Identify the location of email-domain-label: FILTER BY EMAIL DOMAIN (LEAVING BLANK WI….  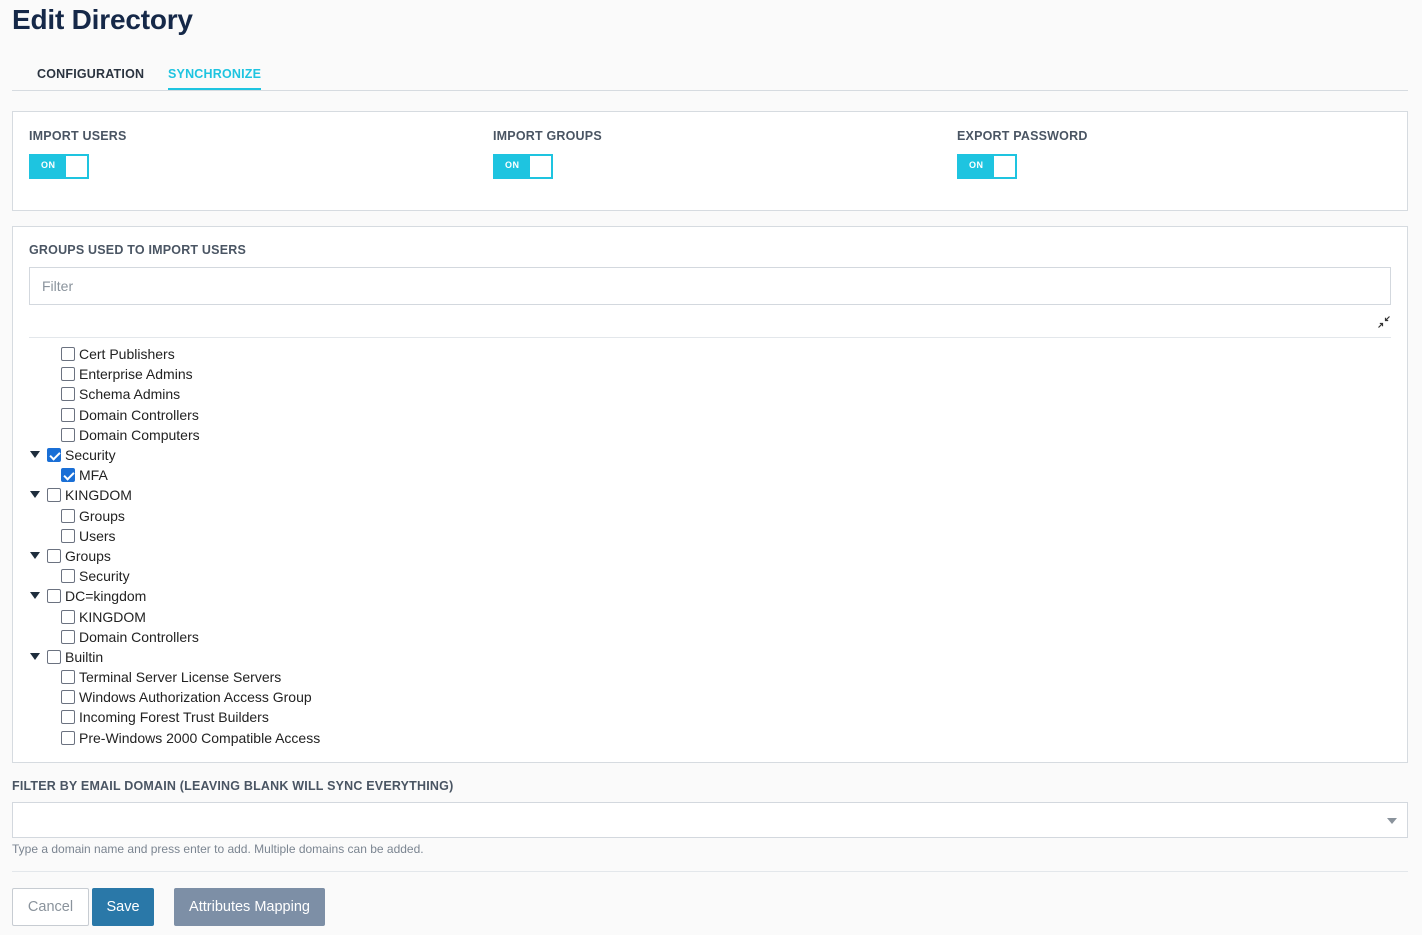
(233, 786).